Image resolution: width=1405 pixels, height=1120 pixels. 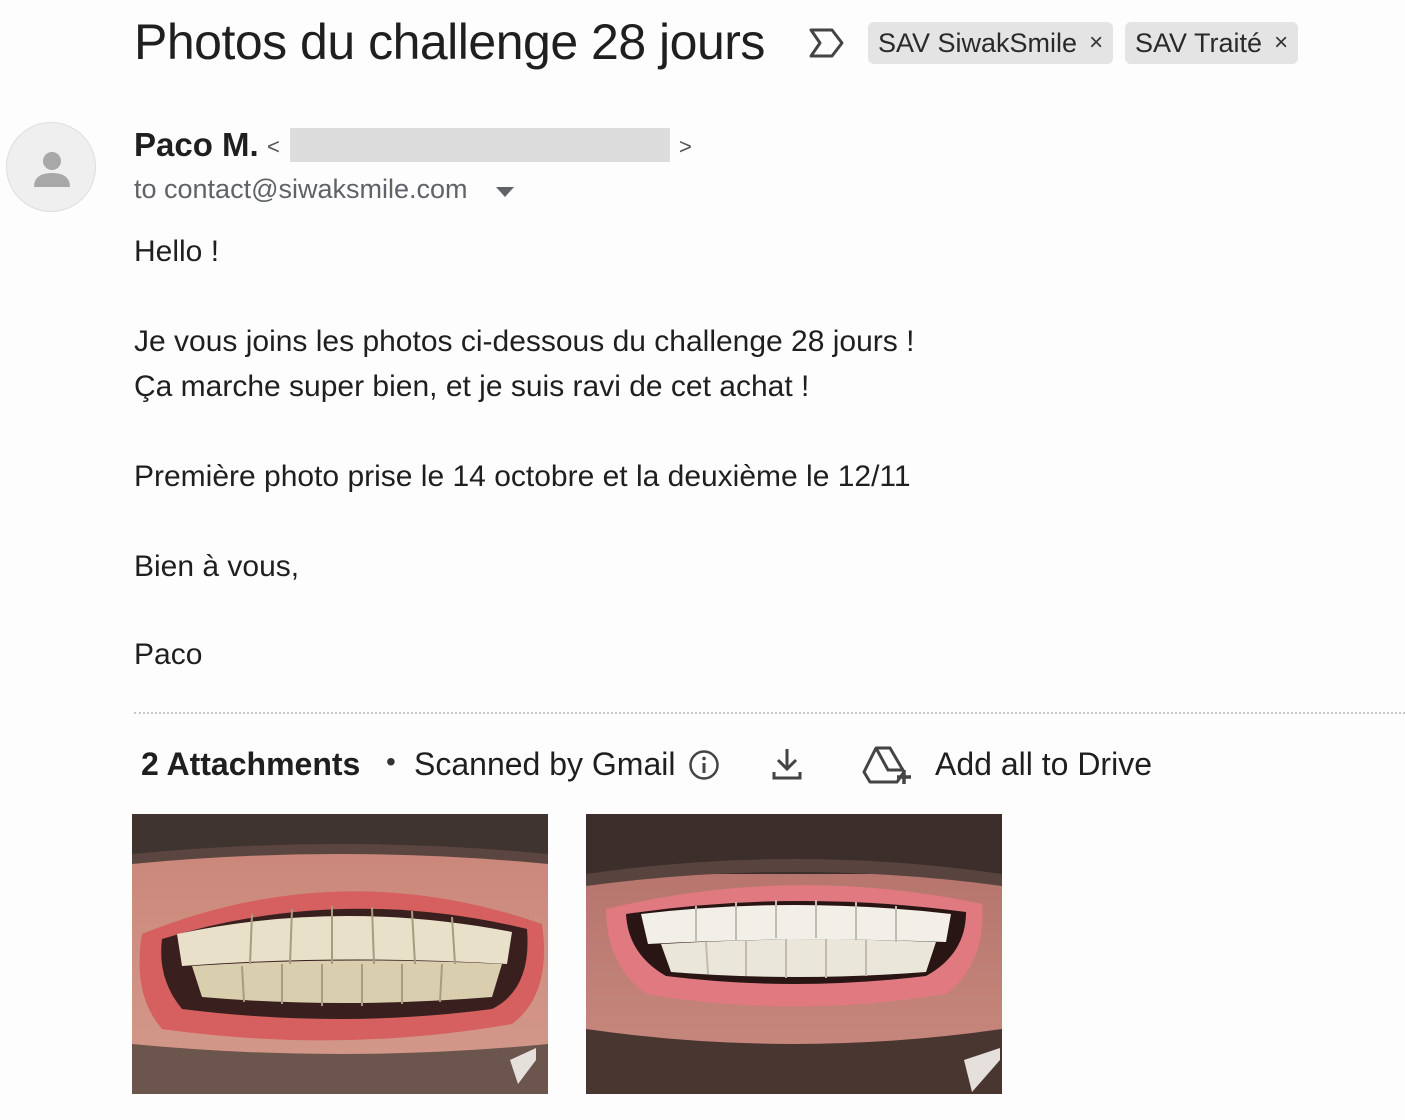 What do you see at coordinates (704, 765) in the screenshot?
I see `info-icon` at bounding box center [704, 765].